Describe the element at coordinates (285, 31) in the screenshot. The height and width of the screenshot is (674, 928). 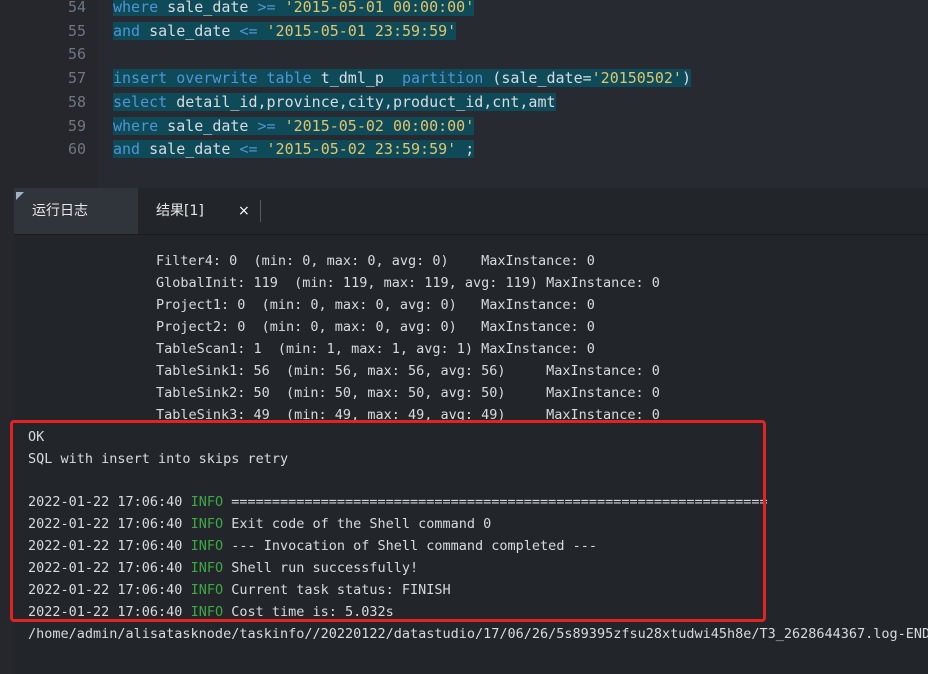
I see `code-line: and sale_date <= '2015-05-01 23:59:59'` at that location.